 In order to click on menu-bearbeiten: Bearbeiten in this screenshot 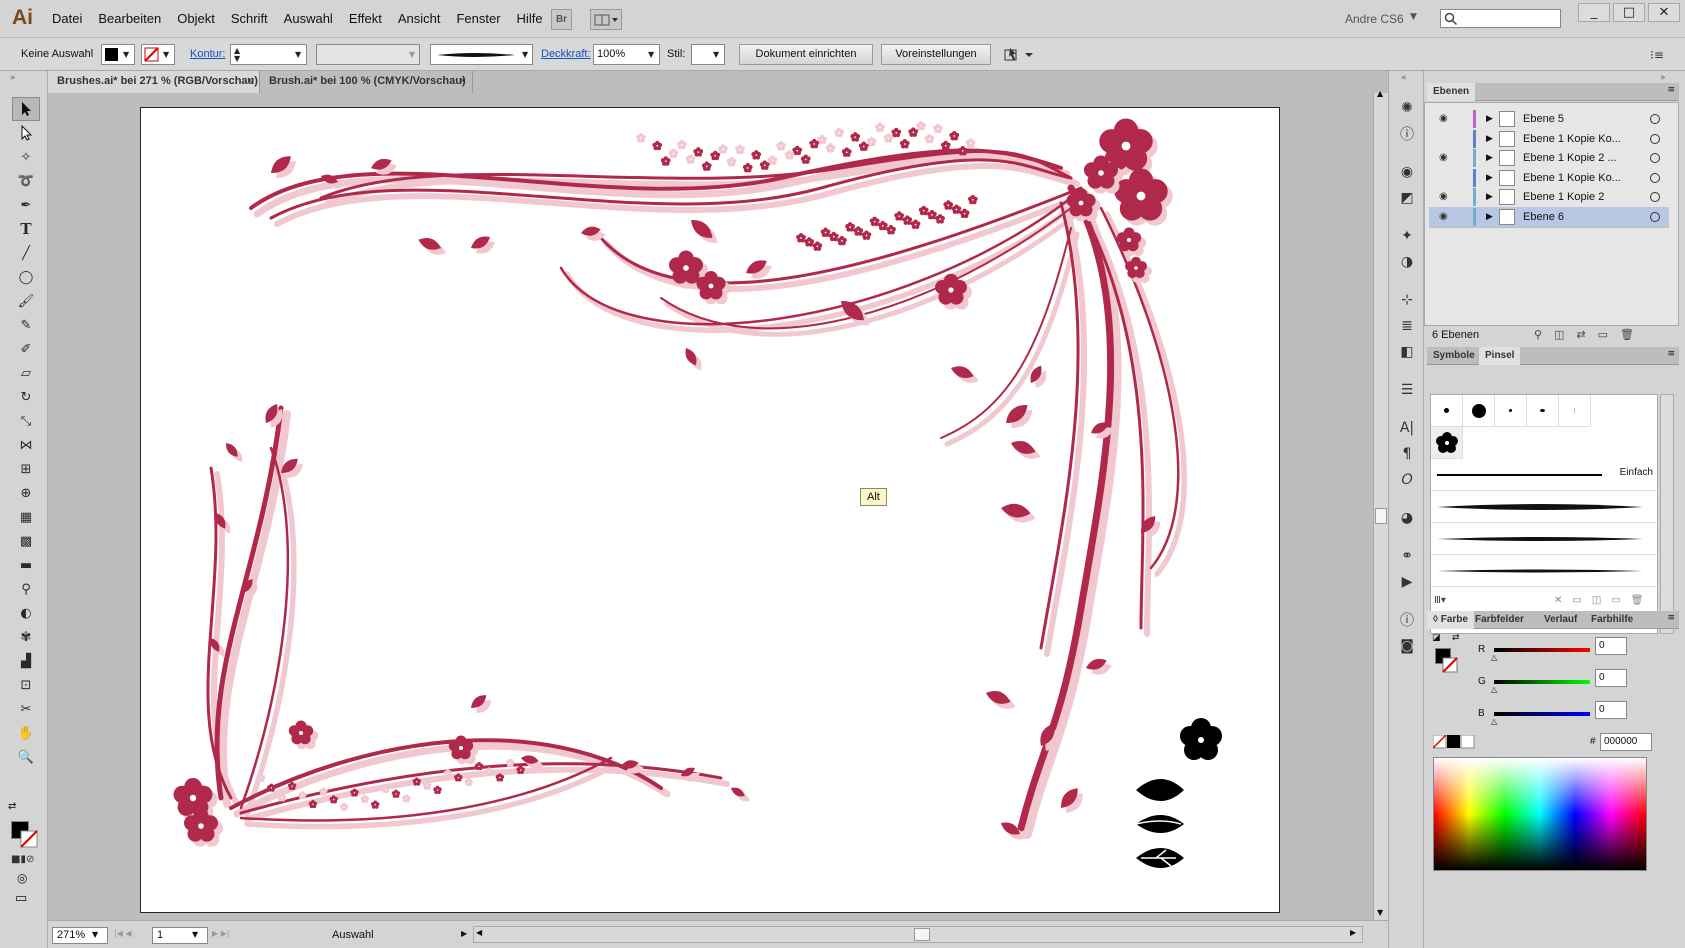, I will do `click(129, 18)`.